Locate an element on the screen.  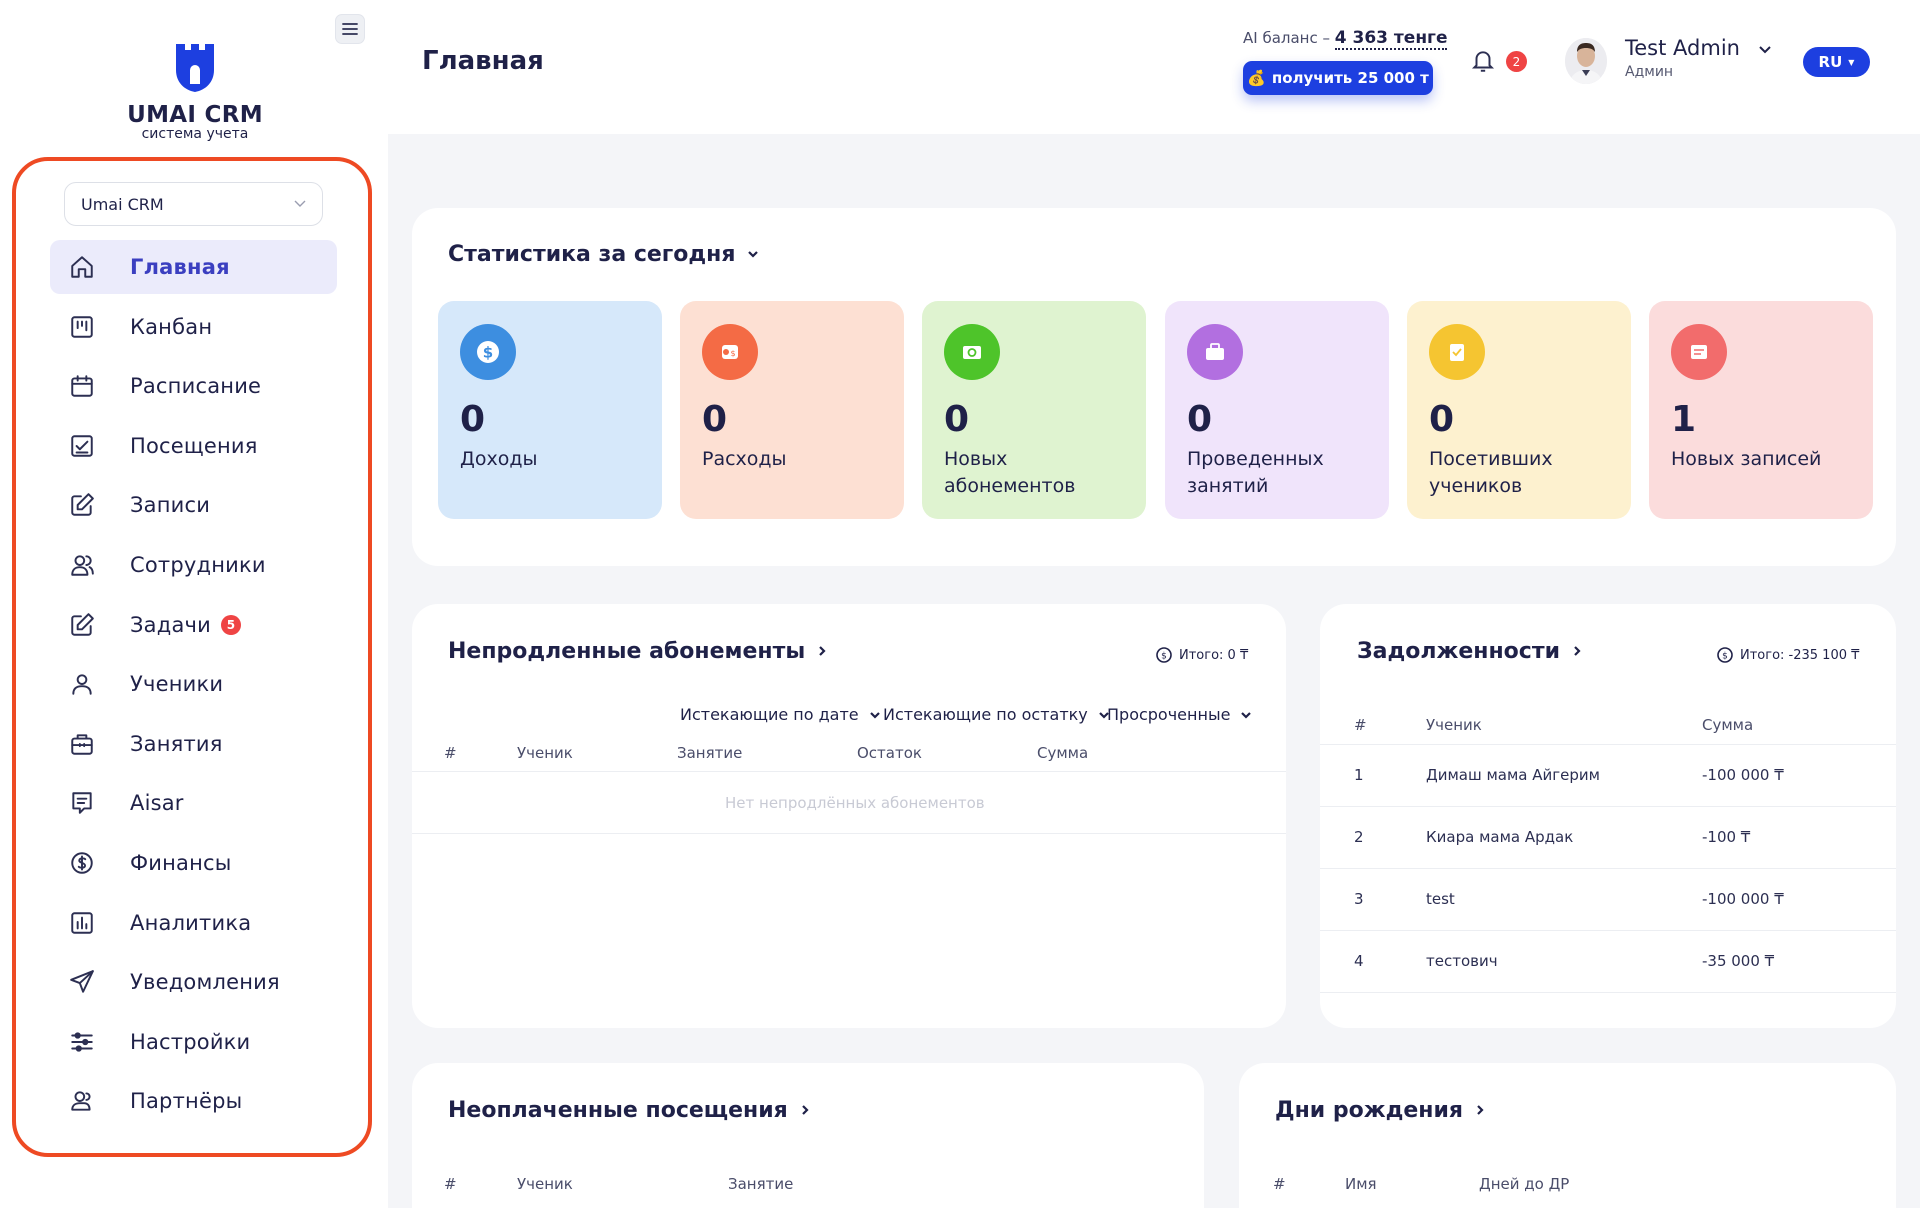
bell-icon is located at coordinates (1483, 61).